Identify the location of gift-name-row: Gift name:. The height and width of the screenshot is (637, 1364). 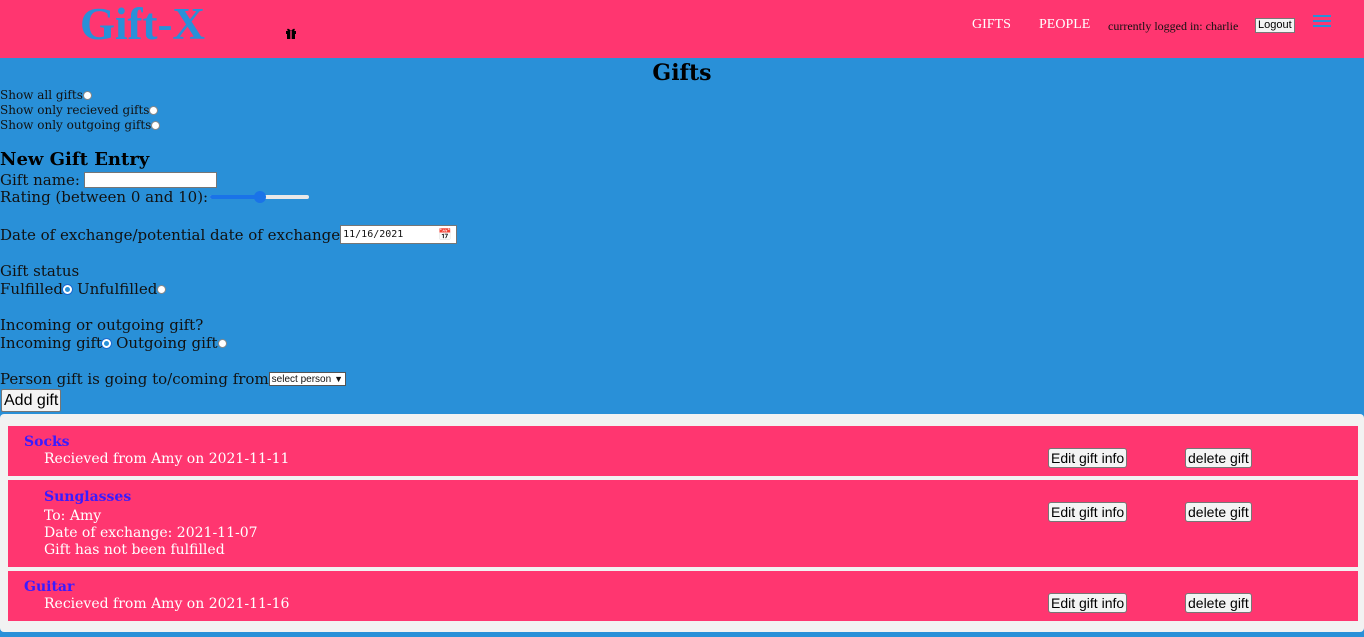
(108, 180).